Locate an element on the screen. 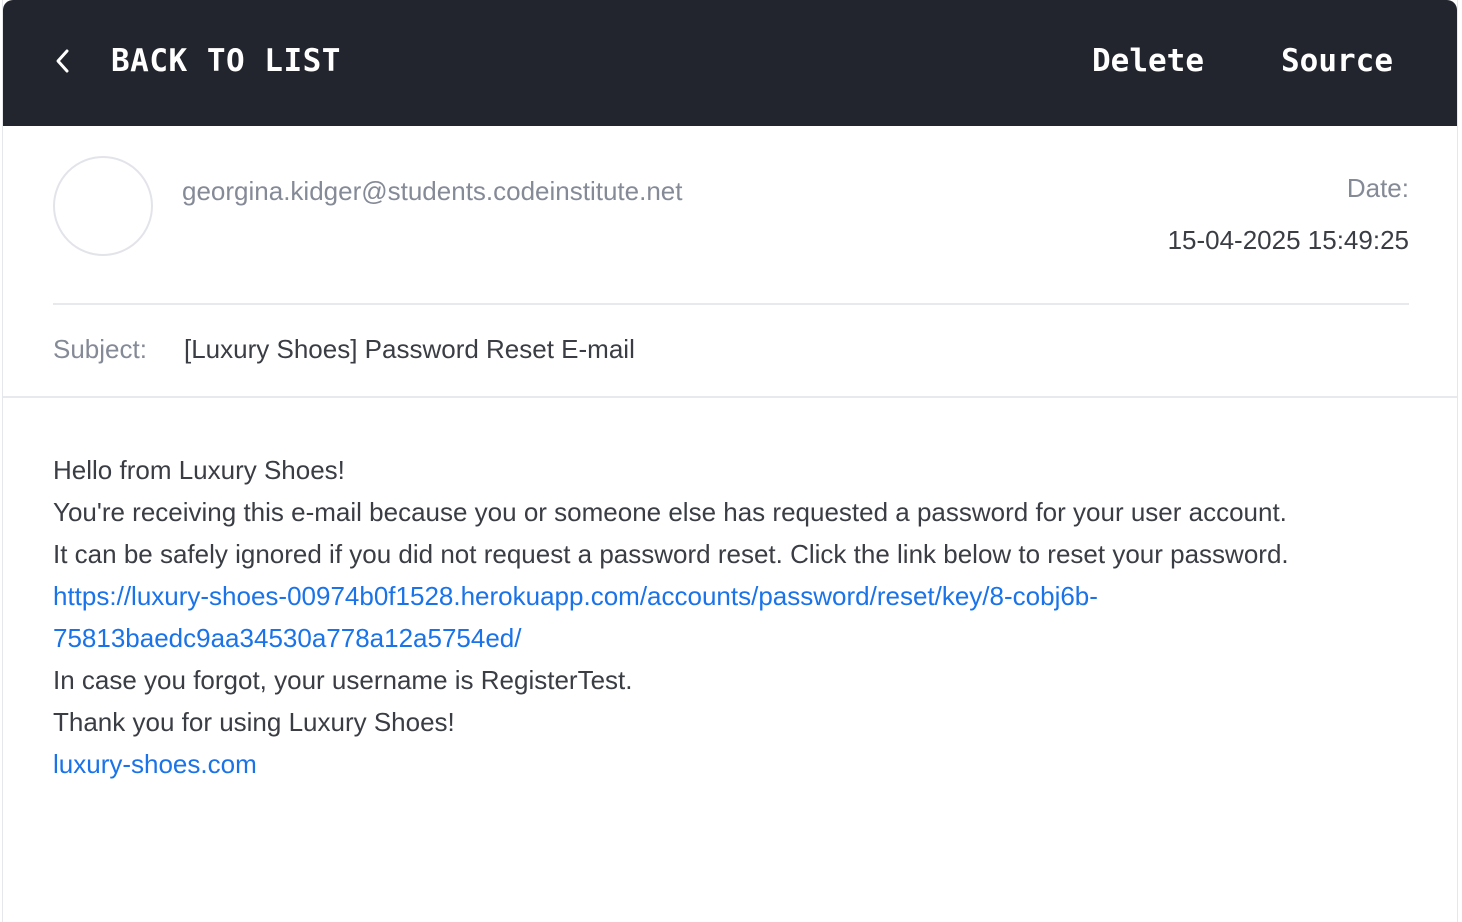 The height and width of the screenshot is (922, 1462). date-value: 15-04-2025 15:49:25 is located at coordinates (1288, 240).